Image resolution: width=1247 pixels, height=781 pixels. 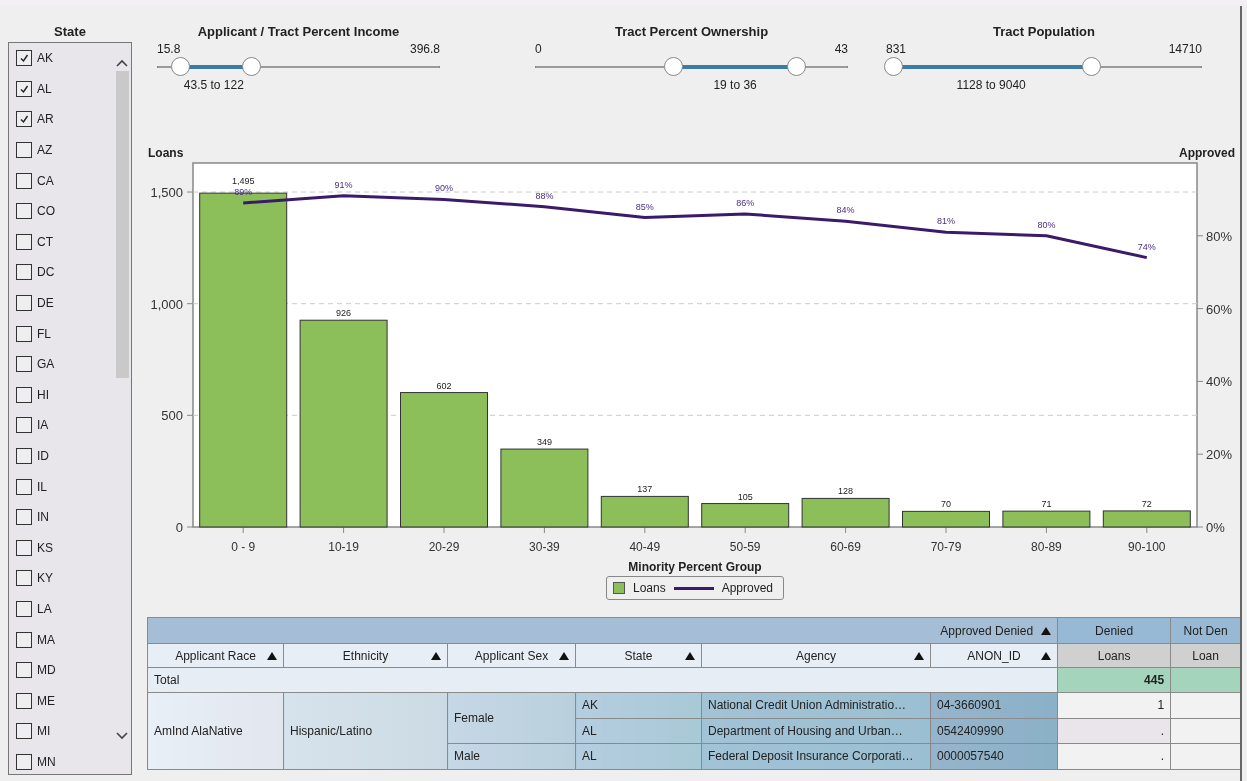 I want to click on data-label: 84%, so click(x=845, y=210).